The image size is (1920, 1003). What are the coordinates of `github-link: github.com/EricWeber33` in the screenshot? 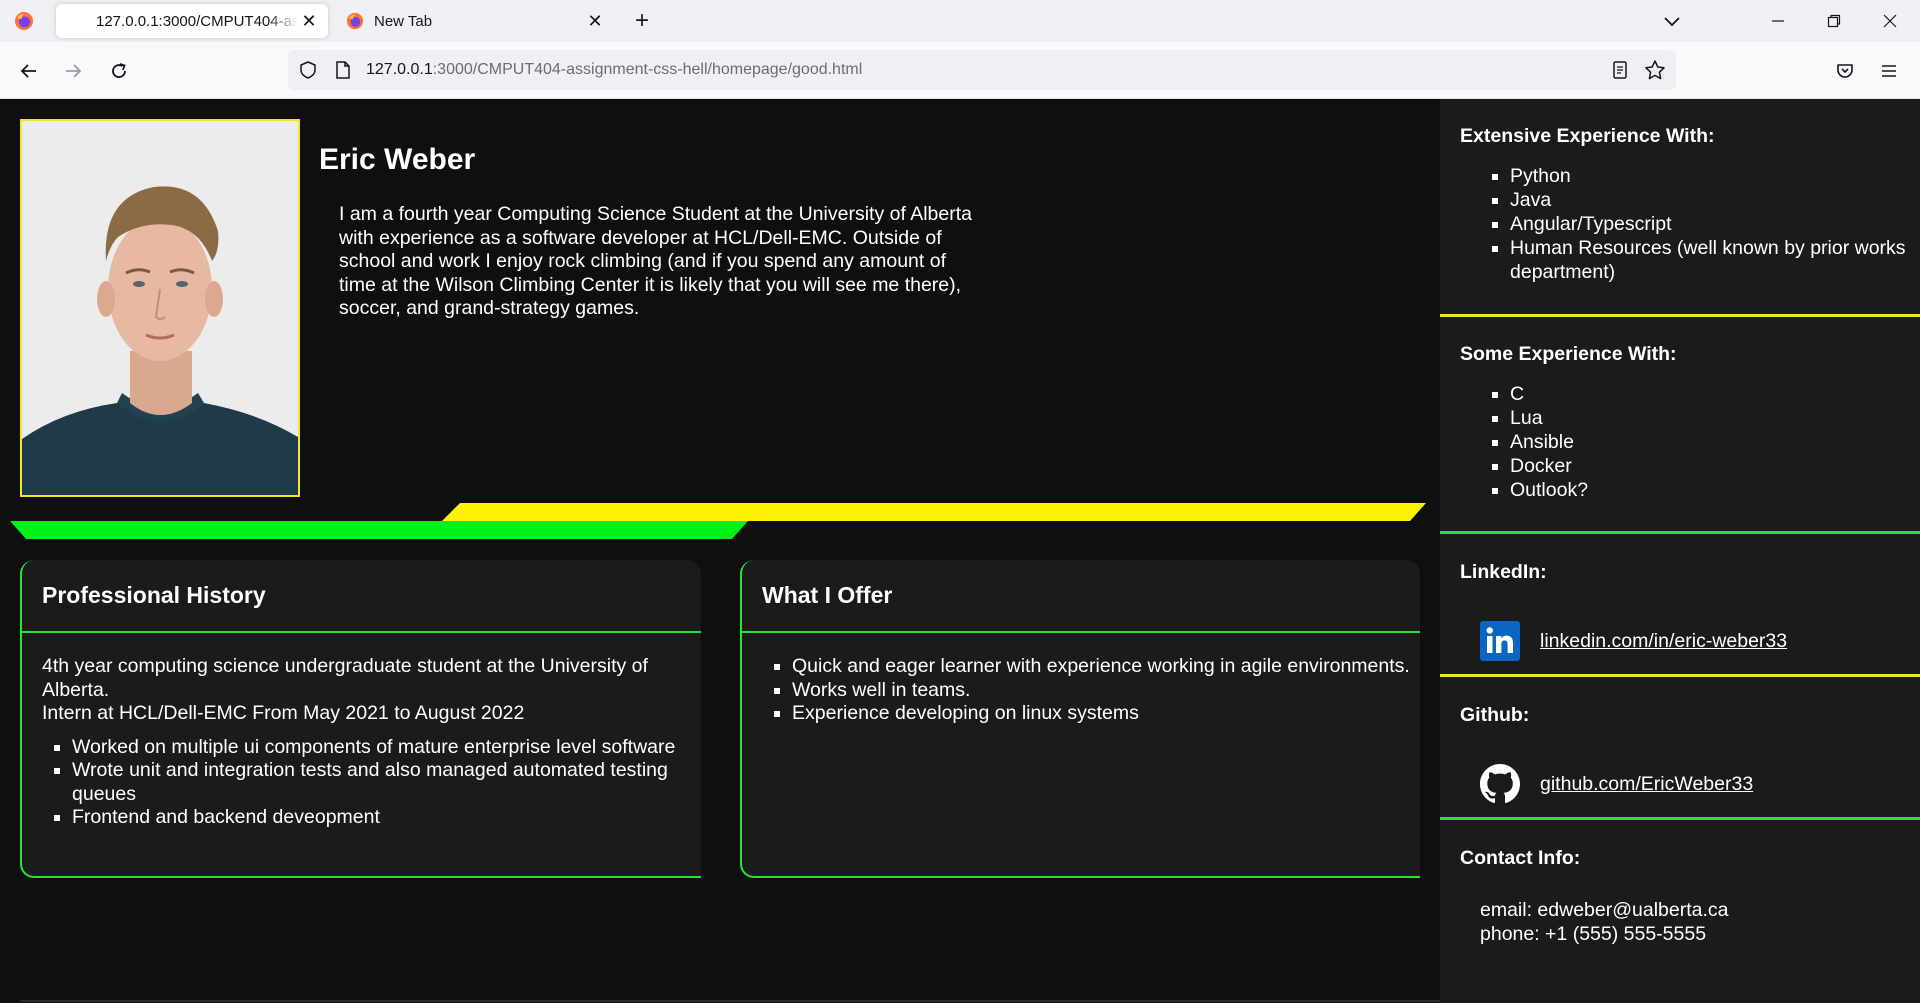 It's located at (1646, 784).